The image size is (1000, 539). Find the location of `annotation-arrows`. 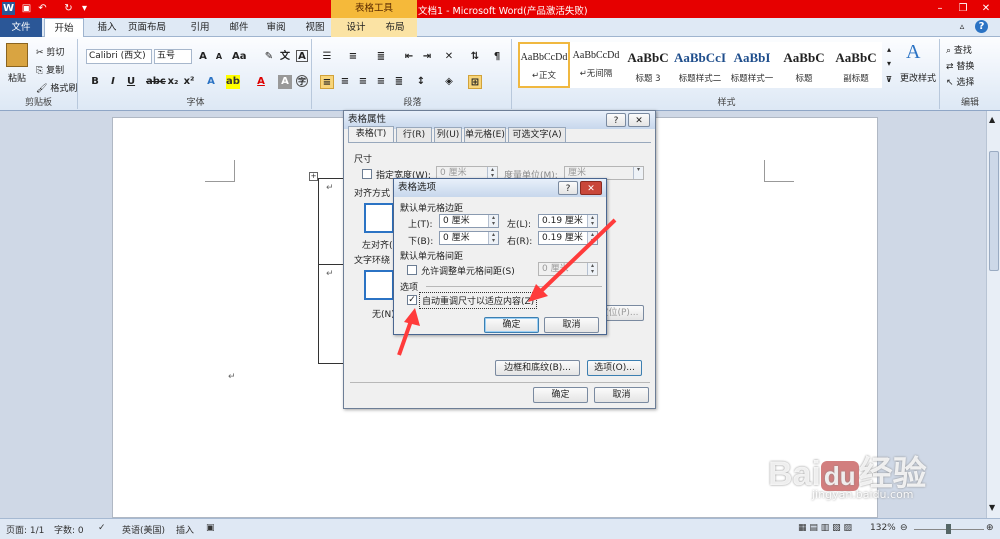

annotation-arrows is located at coordinates (507, 287).